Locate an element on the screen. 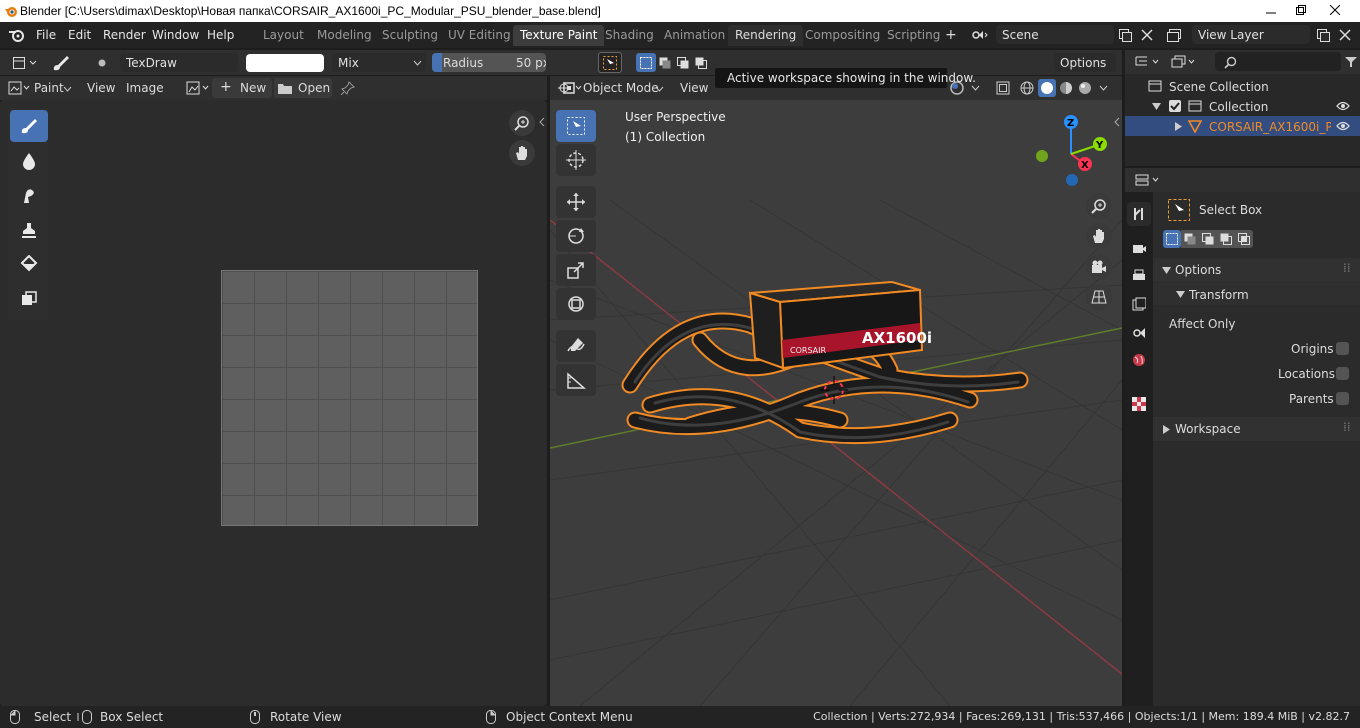 The image size is (1360, 728). render-tab-icon is located at coordinates (1139, 248).